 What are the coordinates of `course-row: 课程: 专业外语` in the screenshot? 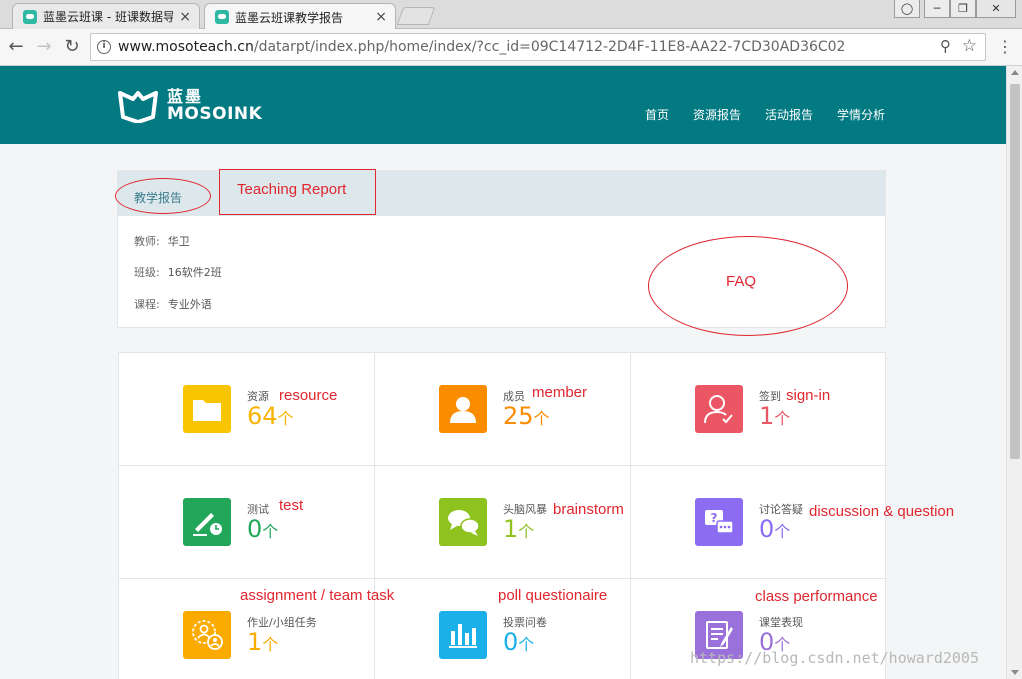 It's located at (173, 304).